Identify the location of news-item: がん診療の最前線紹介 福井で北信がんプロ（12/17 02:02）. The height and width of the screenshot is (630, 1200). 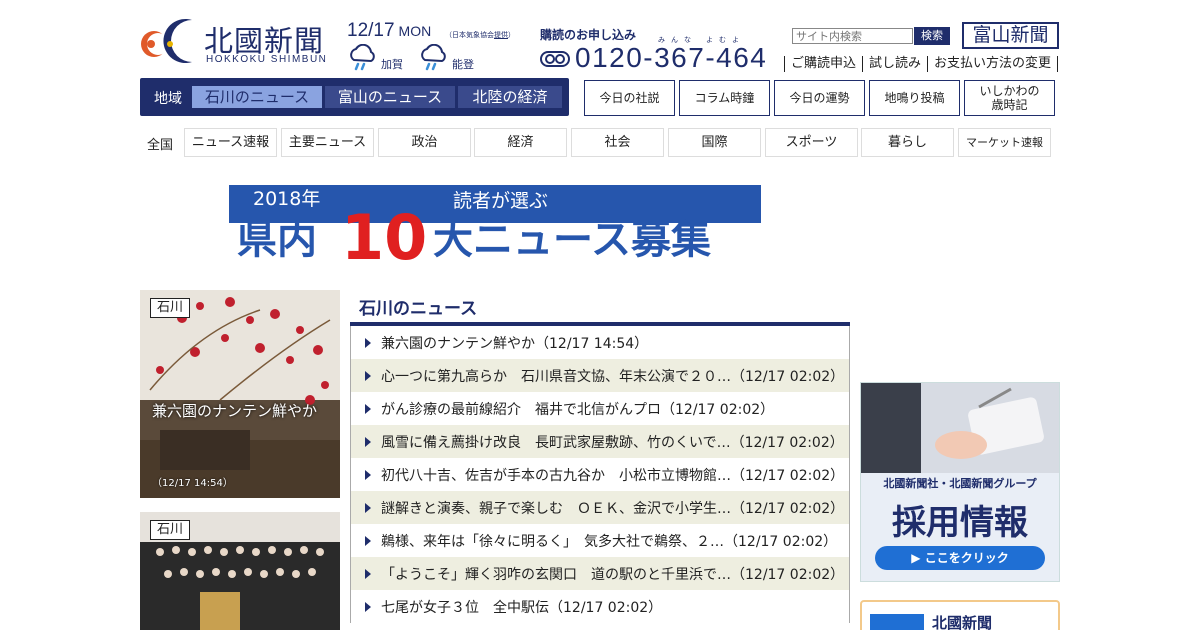
(600, 408).